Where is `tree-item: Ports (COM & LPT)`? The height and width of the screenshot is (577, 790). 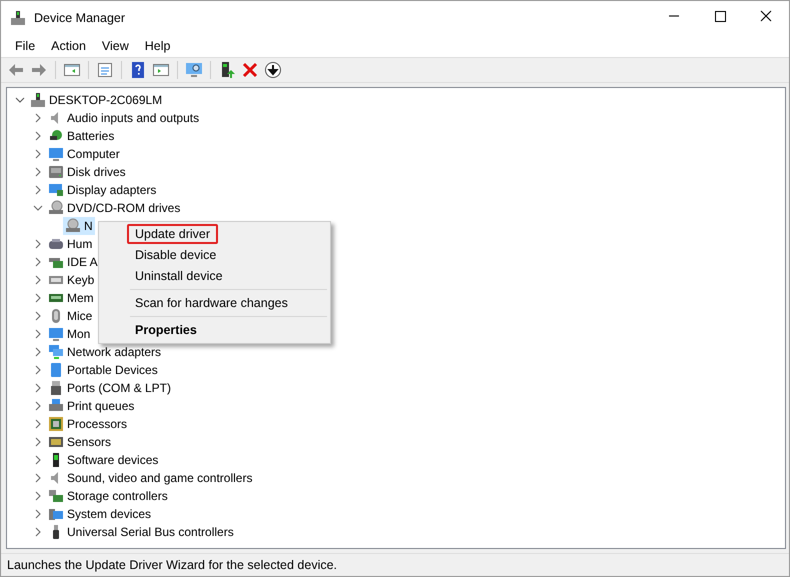 tree-item: Ports (COM & LPT) is located at coordinates (119, 388).